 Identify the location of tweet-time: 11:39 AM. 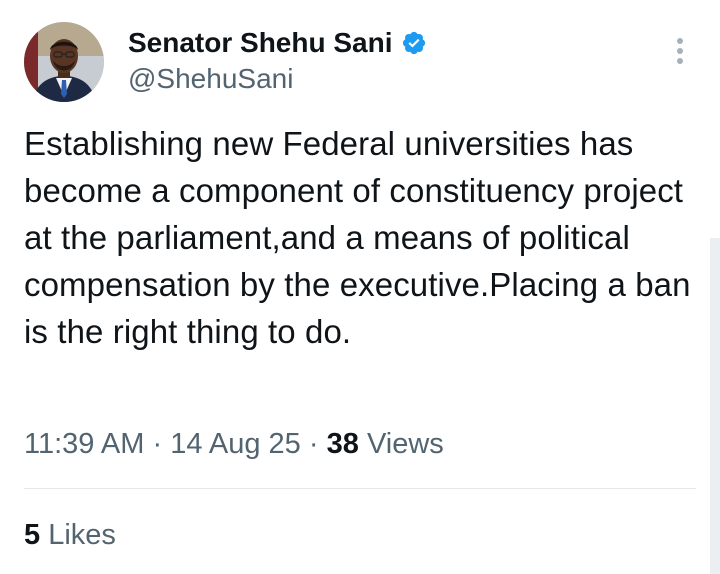
(84, 444).